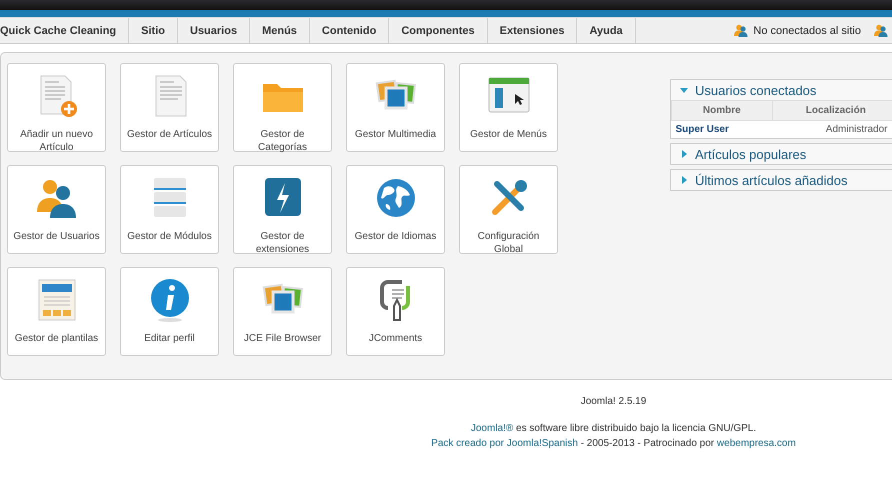 The image size is (892, 494). Describe the element at coordinates (756, 443) in the screenshot. I see `footer-link: webempresa.com` at that location.